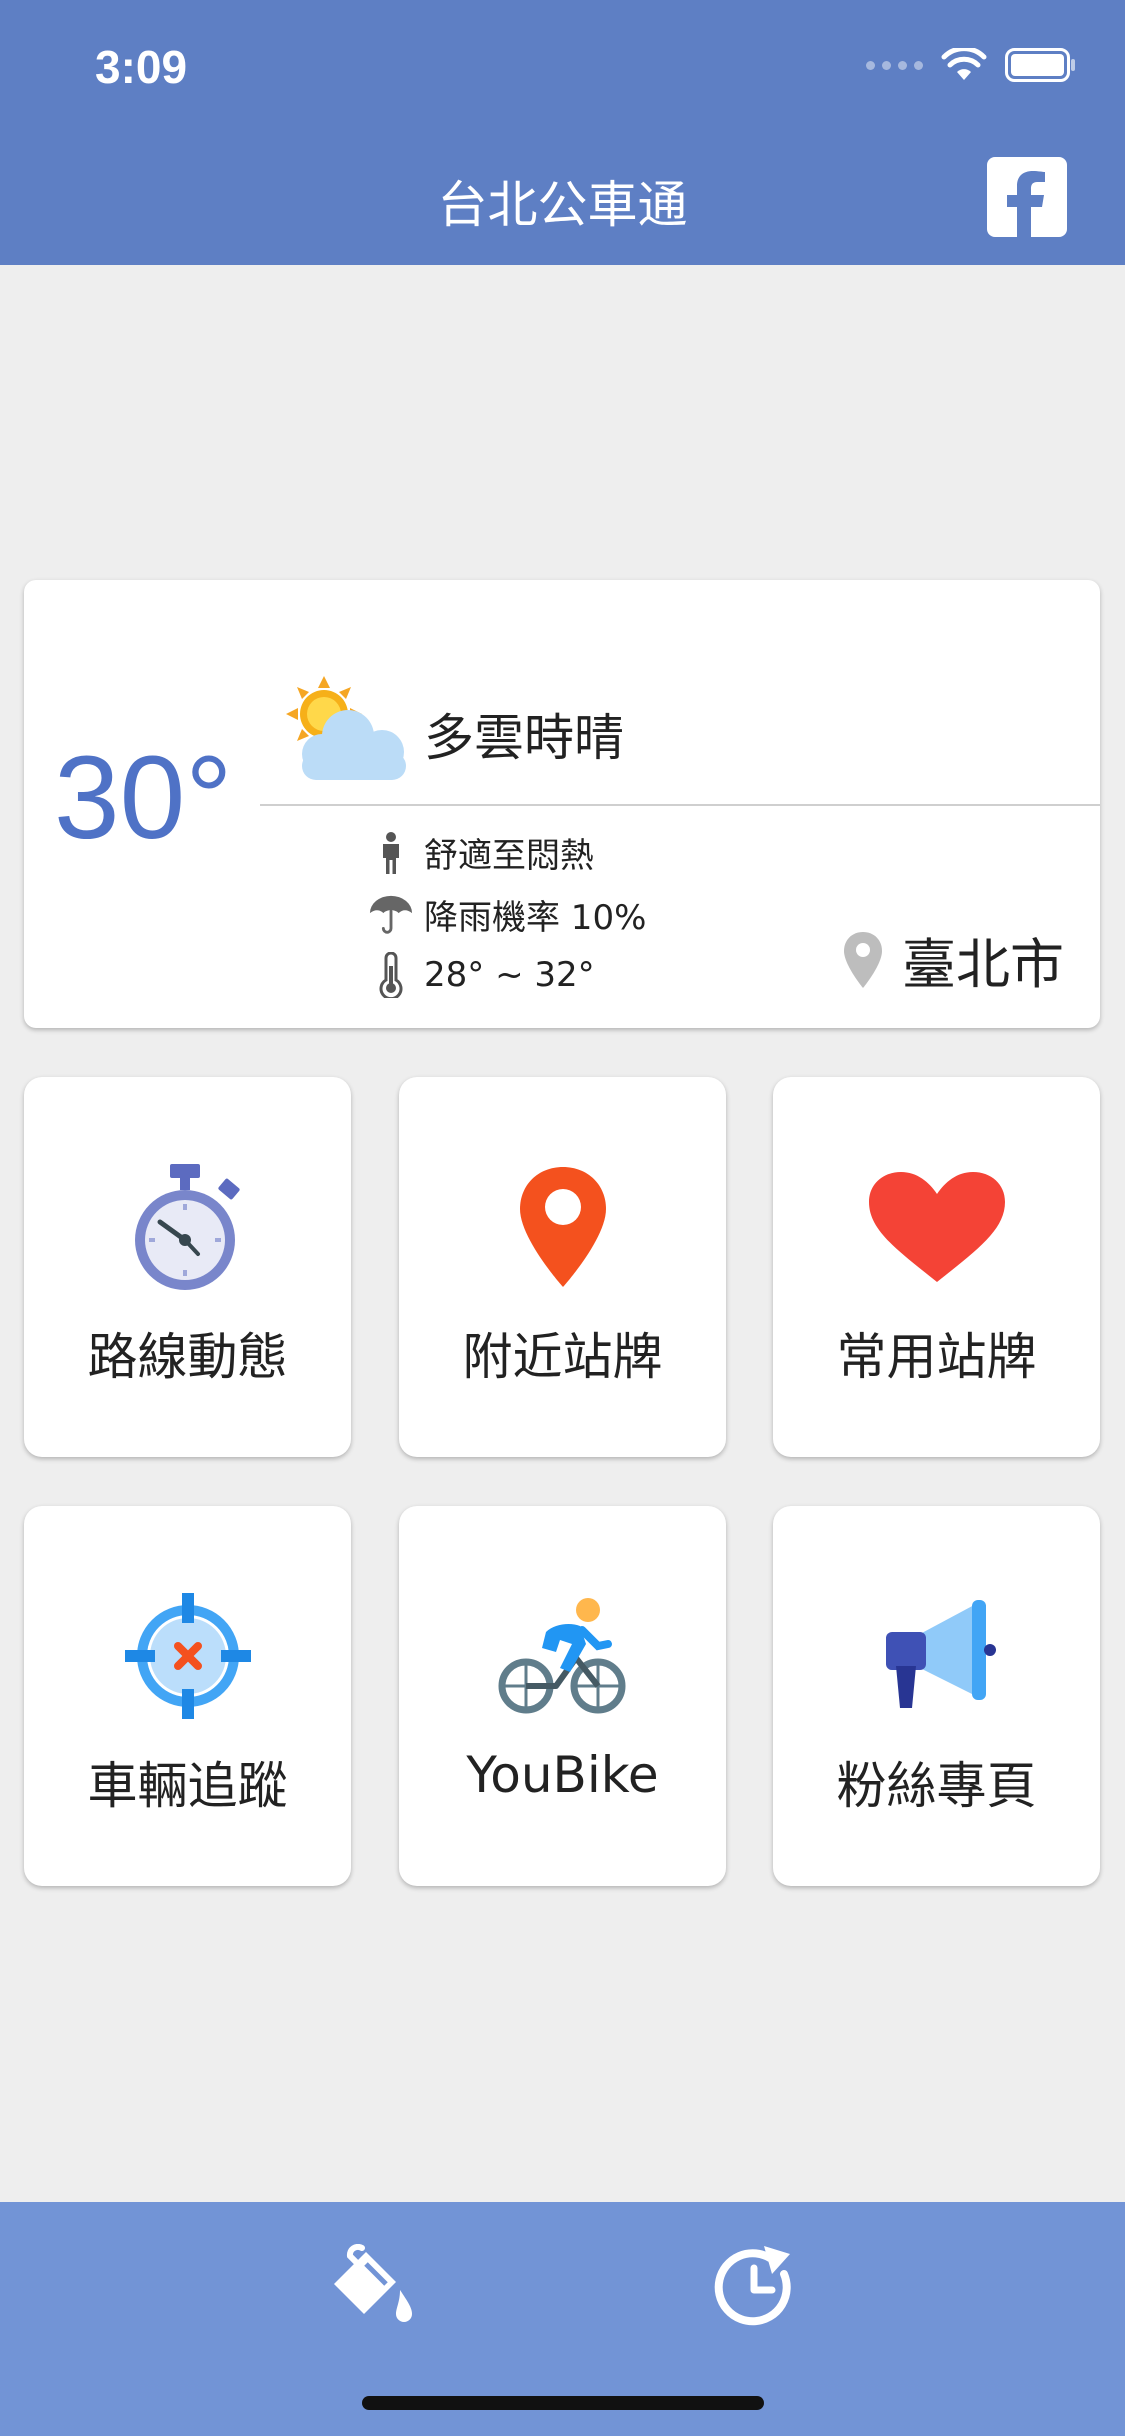 Image resolution: width=1125 pixels, height=2436 pixels. What do you see at coordinates (936, 1227) in the screenshot?
I see `heart-icon` at bounding box center [936, 1227].